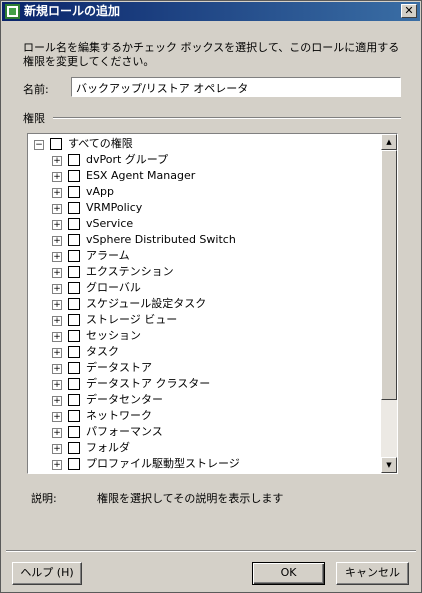  What do you see at coordinates (288, 573) in the screenshot?
I see `ok-button: OK` at bounding box center [288, 573].